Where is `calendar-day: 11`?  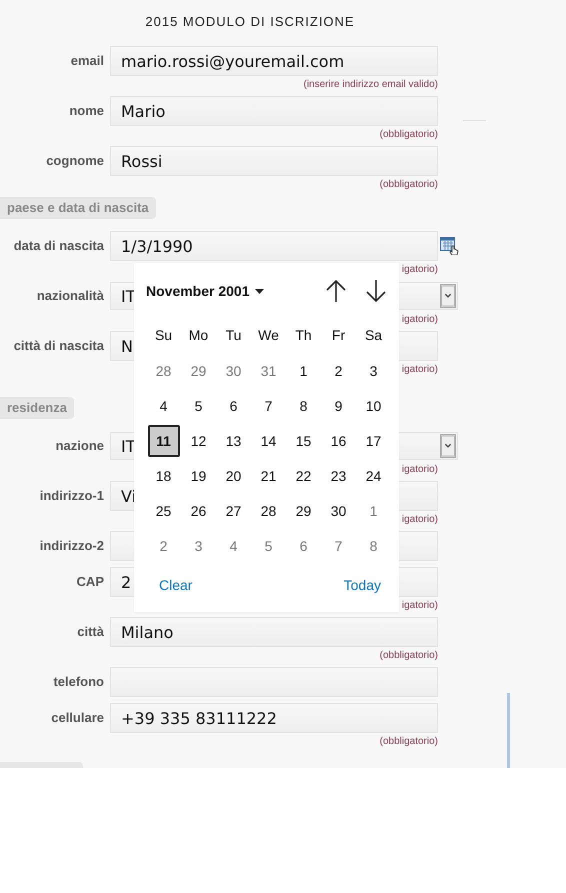 calendar-day: 11 is located at coordinates (164, 440).